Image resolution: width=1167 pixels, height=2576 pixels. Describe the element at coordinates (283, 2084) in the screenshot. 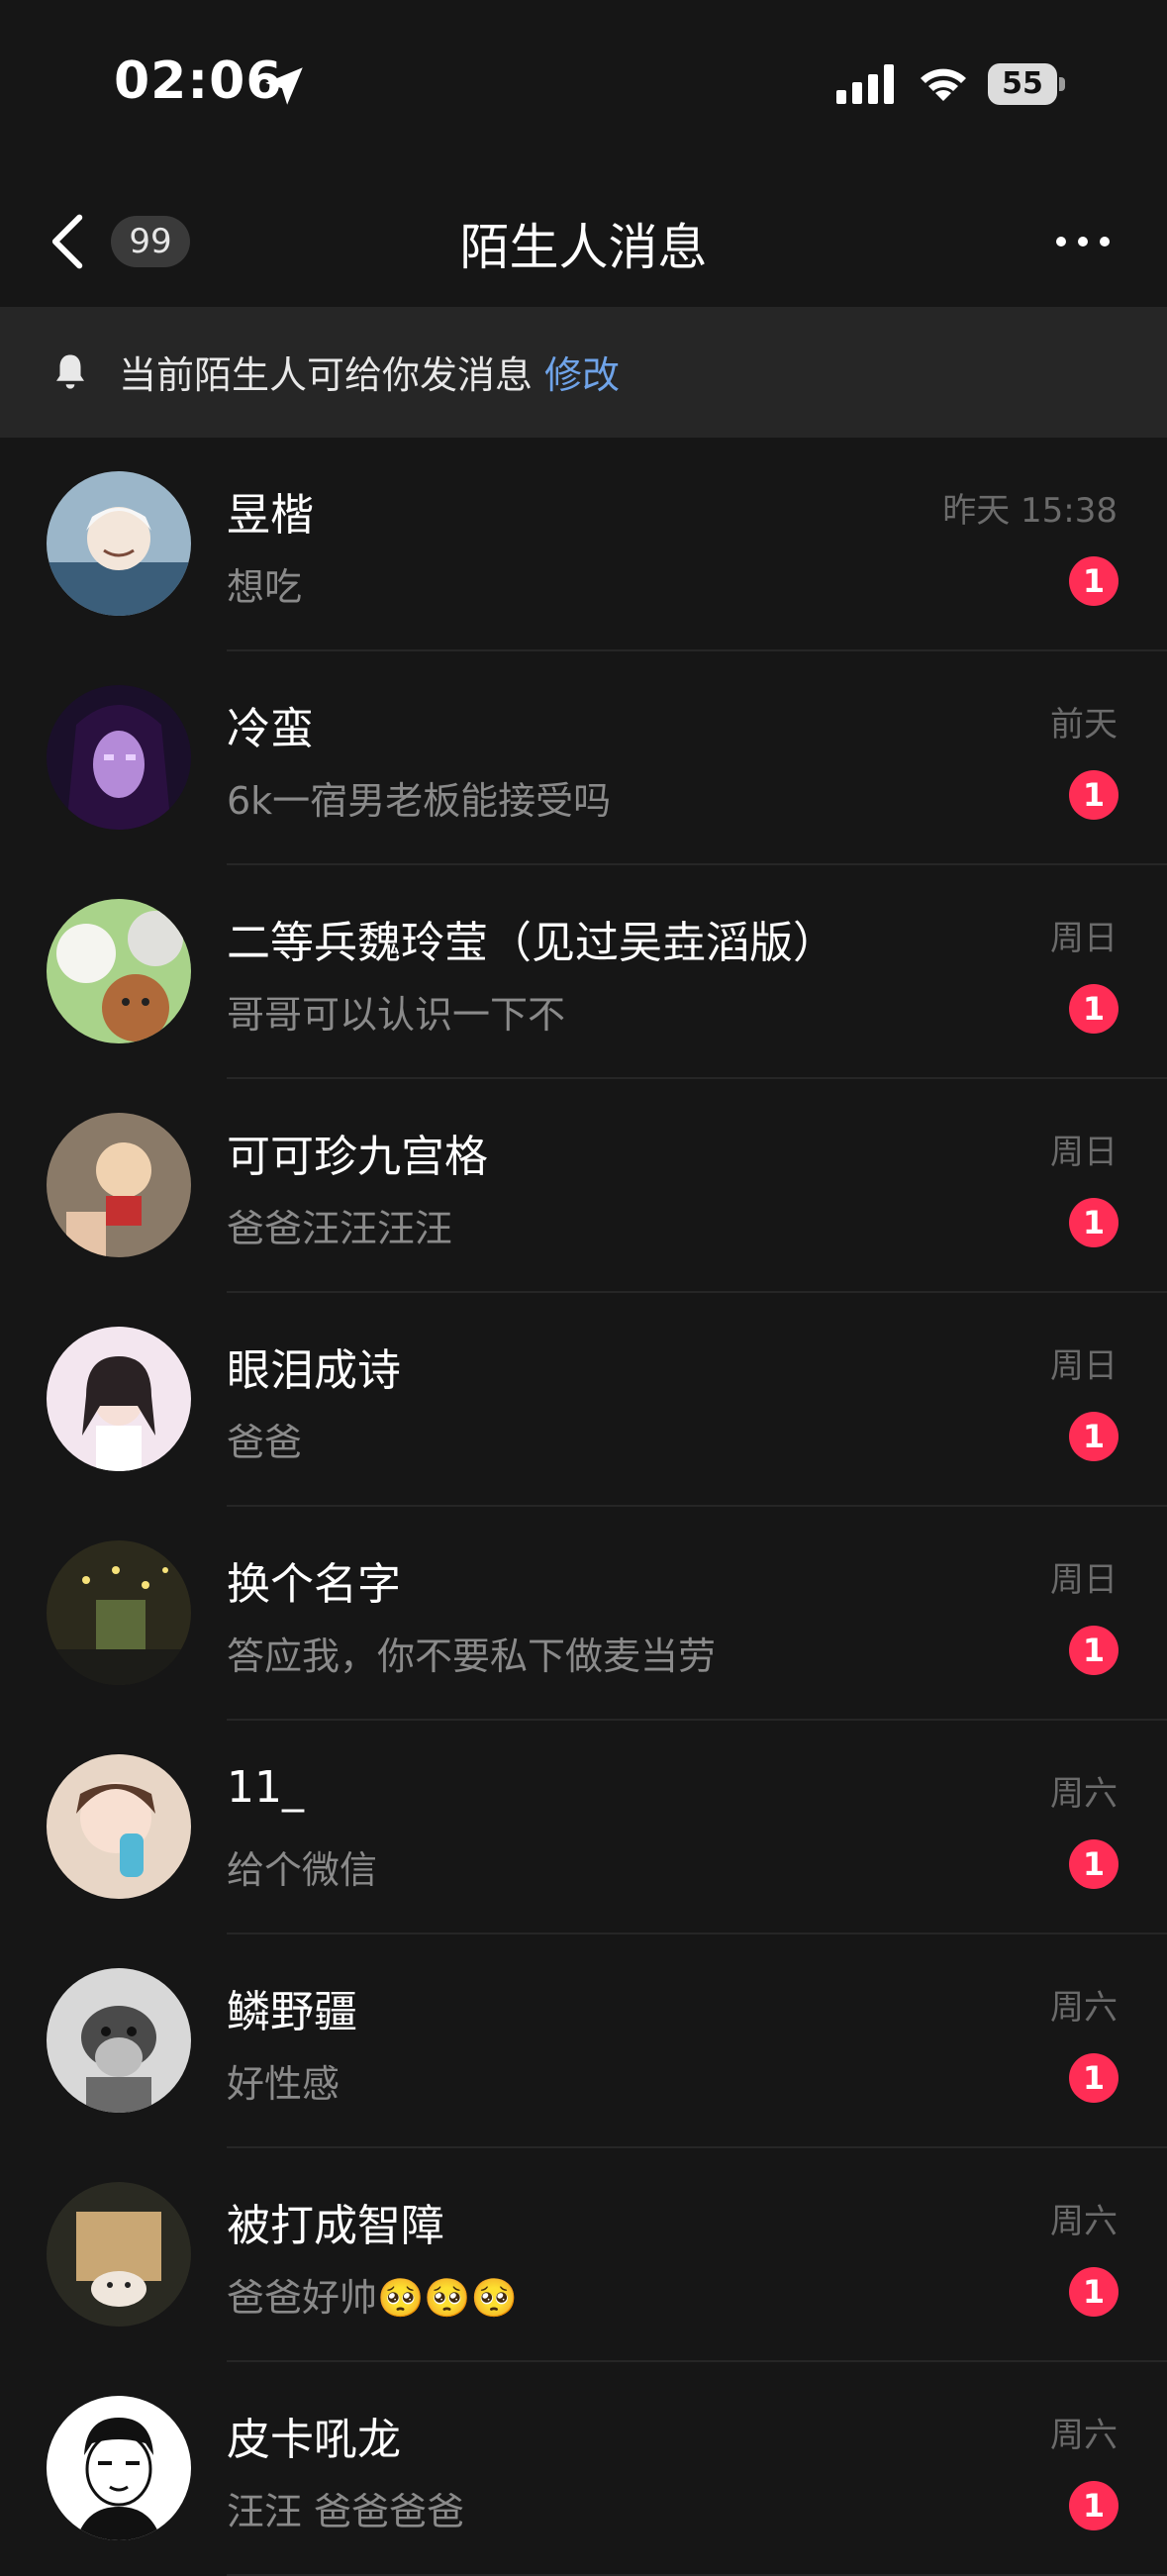

I see `conversation-preview: 好性感` at that location.